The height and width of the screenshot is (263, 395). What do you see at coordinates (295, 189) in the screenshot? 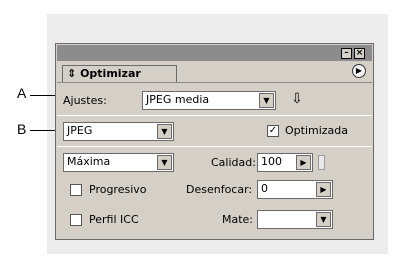
I see `desenfocar-field: 0 ▶` at bounding box center [295, 189].